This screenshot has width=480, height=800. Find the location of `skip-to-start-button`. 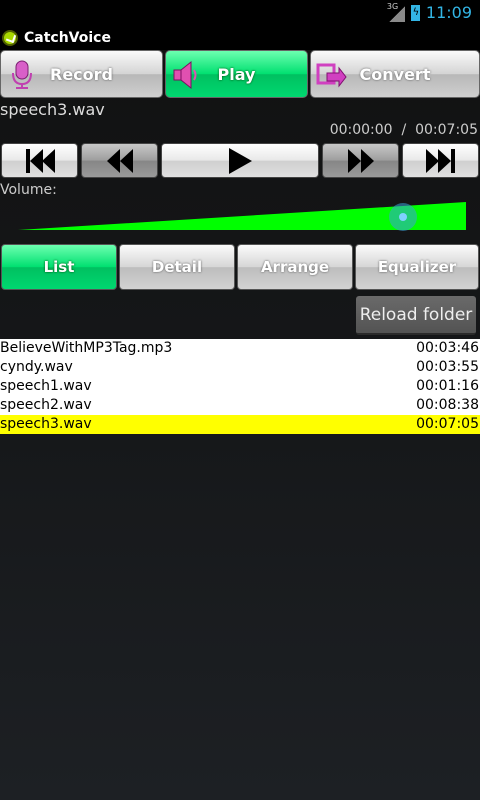

skip-to-start-button is located at coordinates (39, 160).